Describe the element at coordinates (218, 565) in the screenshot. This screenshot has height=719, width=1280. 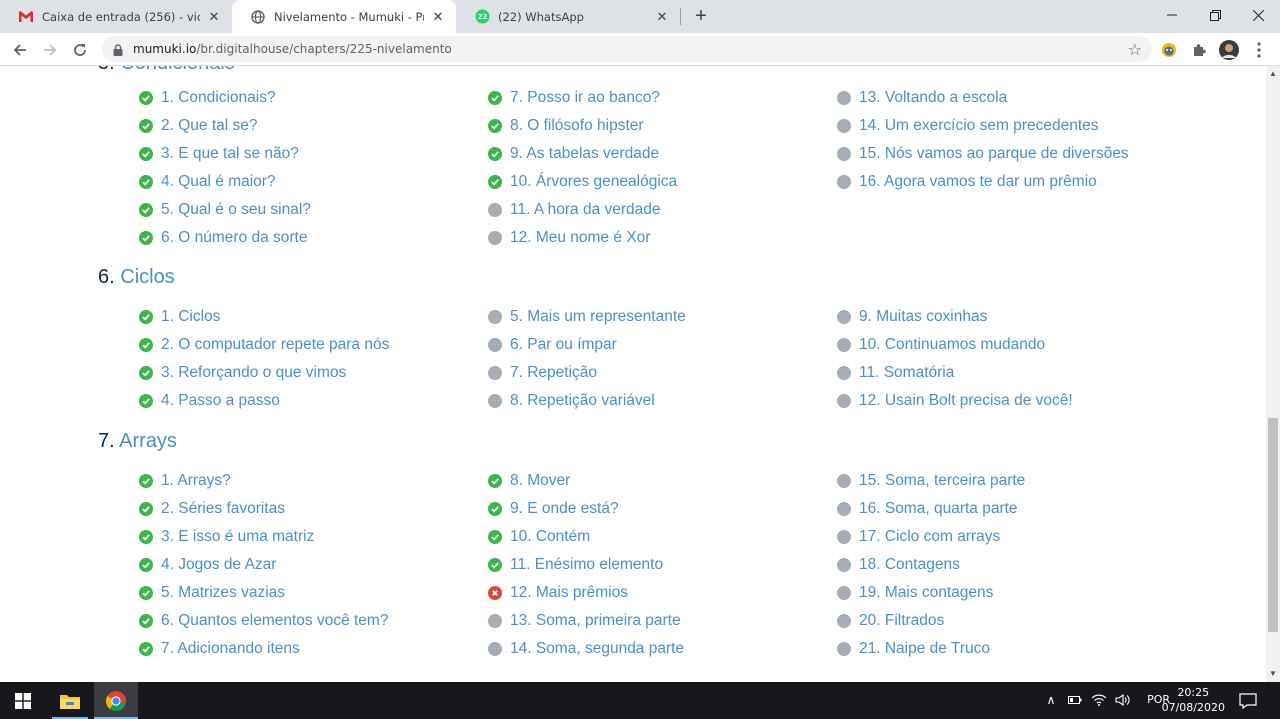
I see `lesson-link: 4. Jogos de Azar` at that location.